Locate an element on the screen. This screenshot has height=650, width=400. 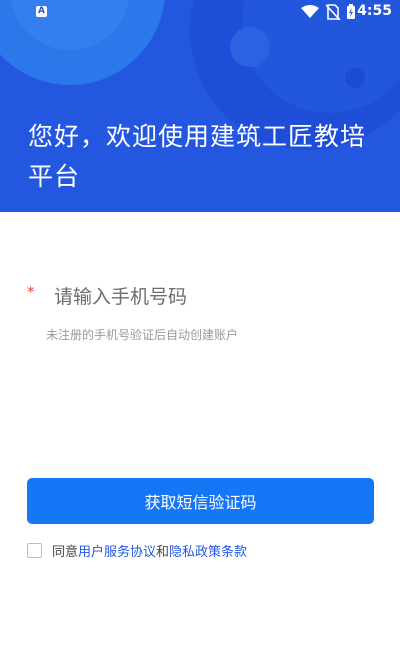
privacy-policy-link: 隐私政策条款 is located at coordinates (208, 550).